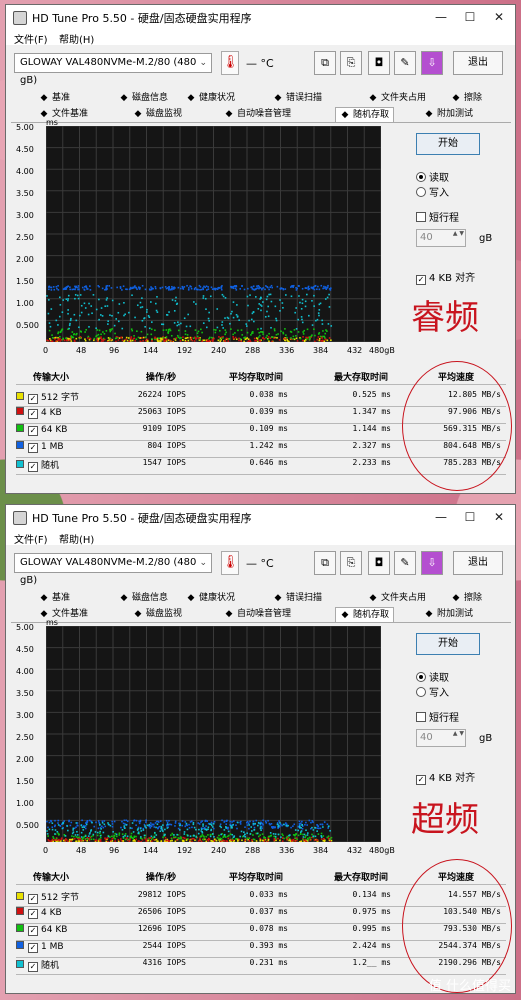  I want to click on health-icon: ◆, so click(191, 598).